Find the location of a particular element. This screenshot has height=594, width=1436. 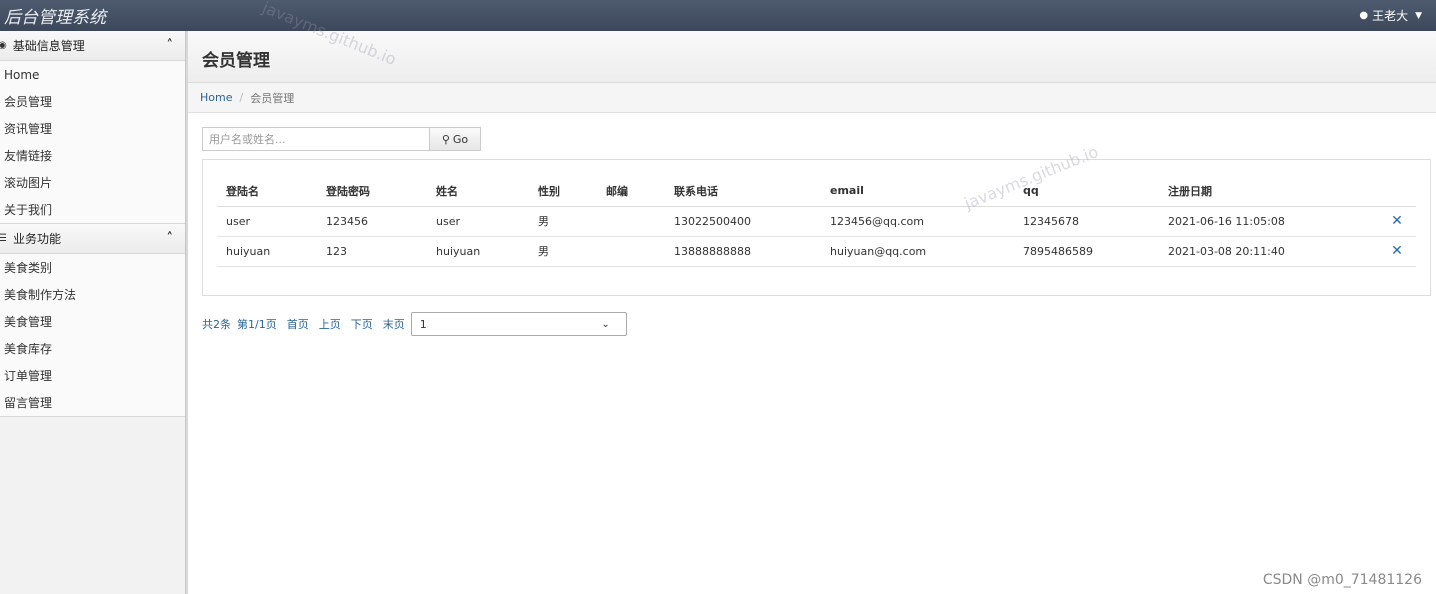

pager-current: 第1/1页 is located at coordinates (257, 324).